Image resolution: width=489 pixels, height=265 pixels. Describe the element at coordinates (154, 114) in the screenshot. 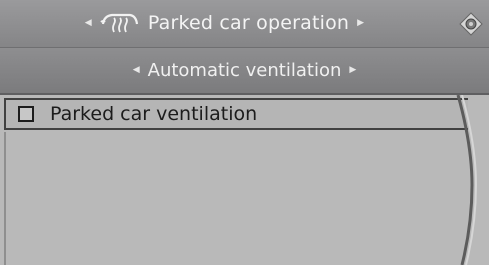

I see `menu-item-label: Parked car ventilation` at that location.